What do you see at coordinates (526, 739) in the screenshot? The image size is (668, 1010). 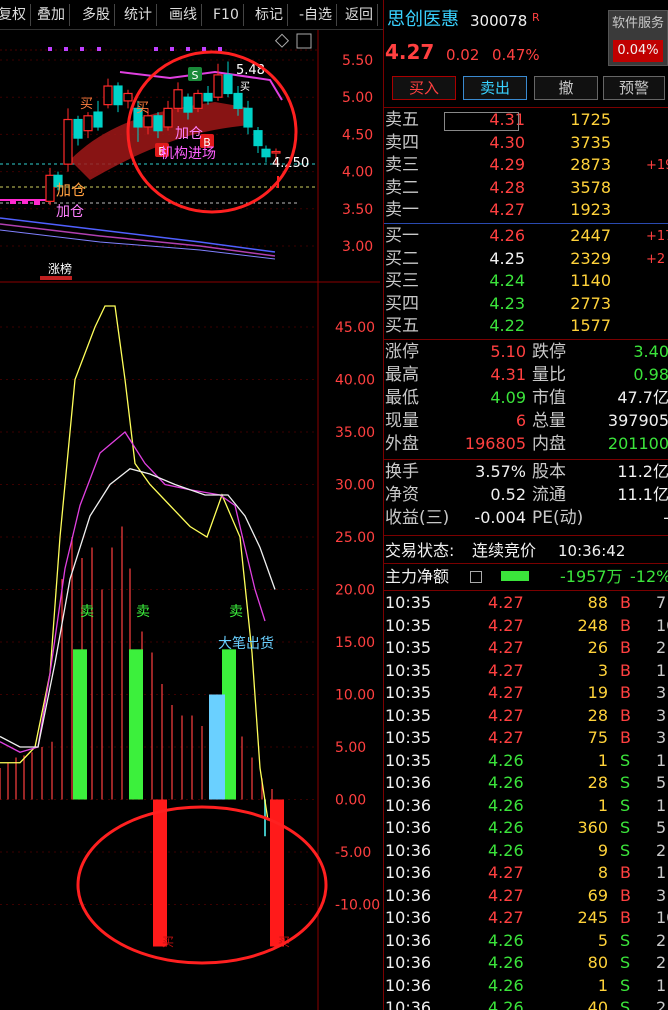 I see `tick-row: 10:35 4.27 75 B 3` at bounding box center [526, 739].